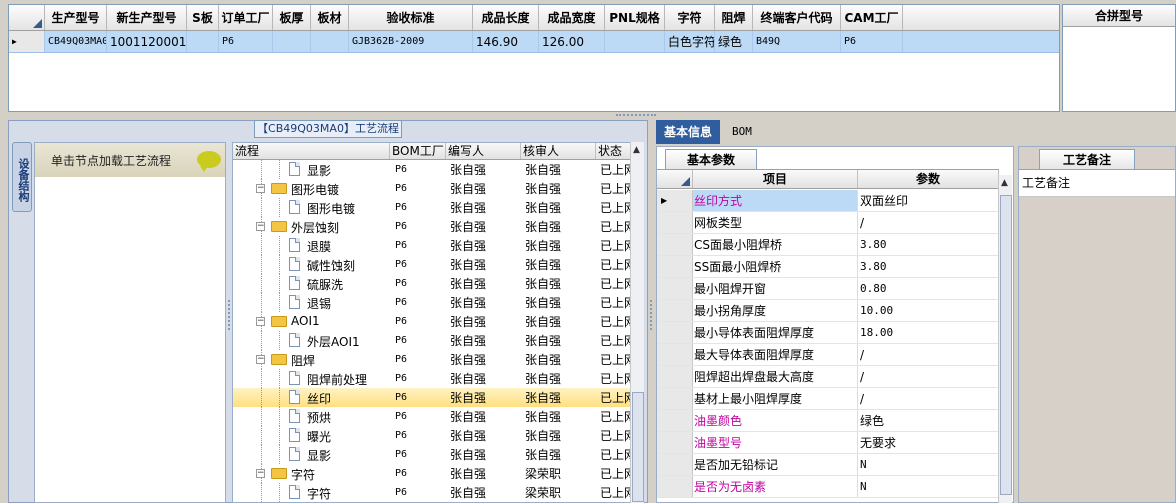 The height and width of the screenshot is (503, 1176). What do you see at coordinates (572, 17) in the screenshot?
I see `grid-col-header: 成品宽度` at bounding box center [572, 17].